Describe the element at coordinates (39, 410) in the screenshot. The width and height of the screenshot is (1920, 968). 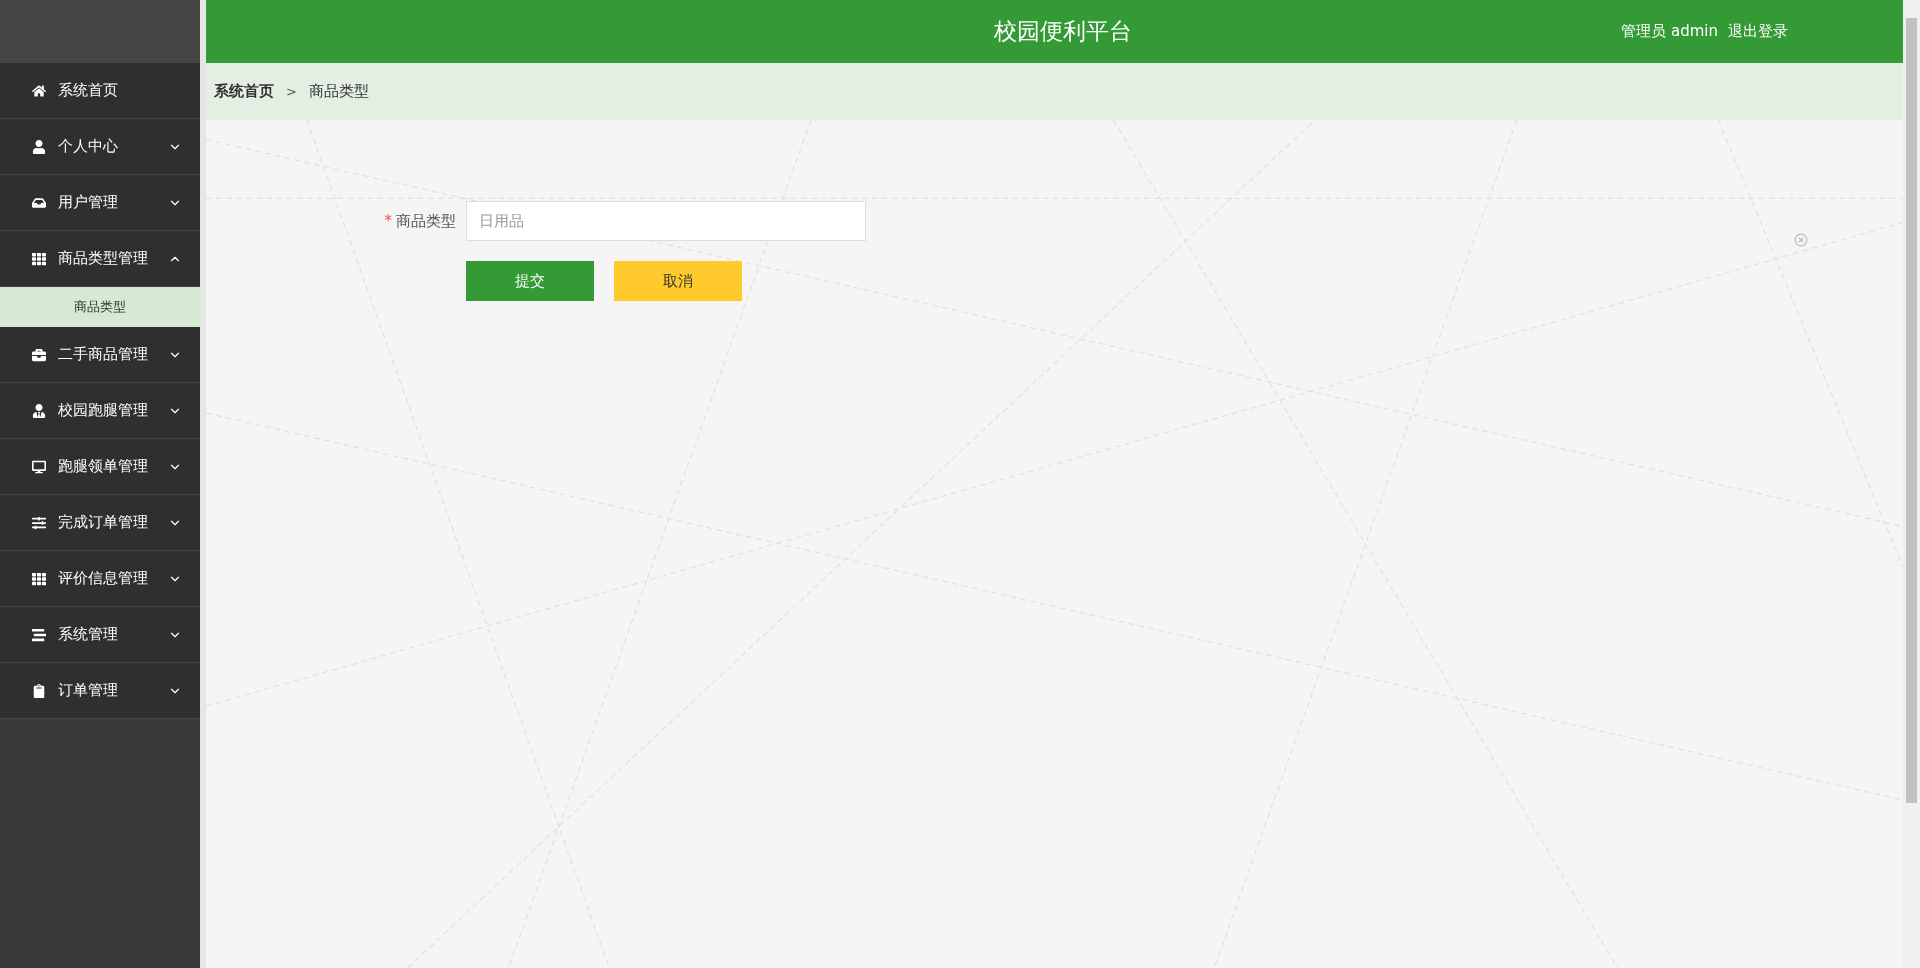
I see `person-icon` at that location.